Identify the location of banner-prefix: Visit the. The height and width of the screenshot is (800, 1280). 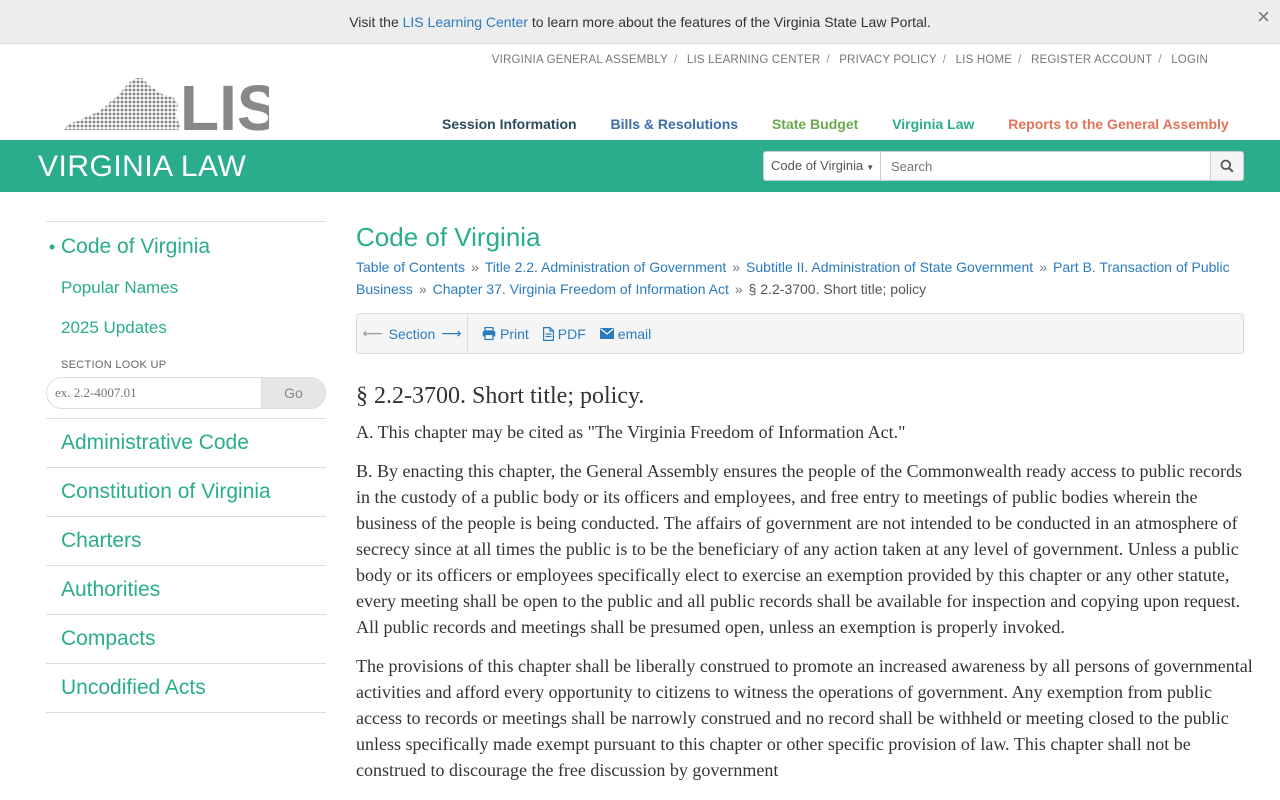
(374, 22).